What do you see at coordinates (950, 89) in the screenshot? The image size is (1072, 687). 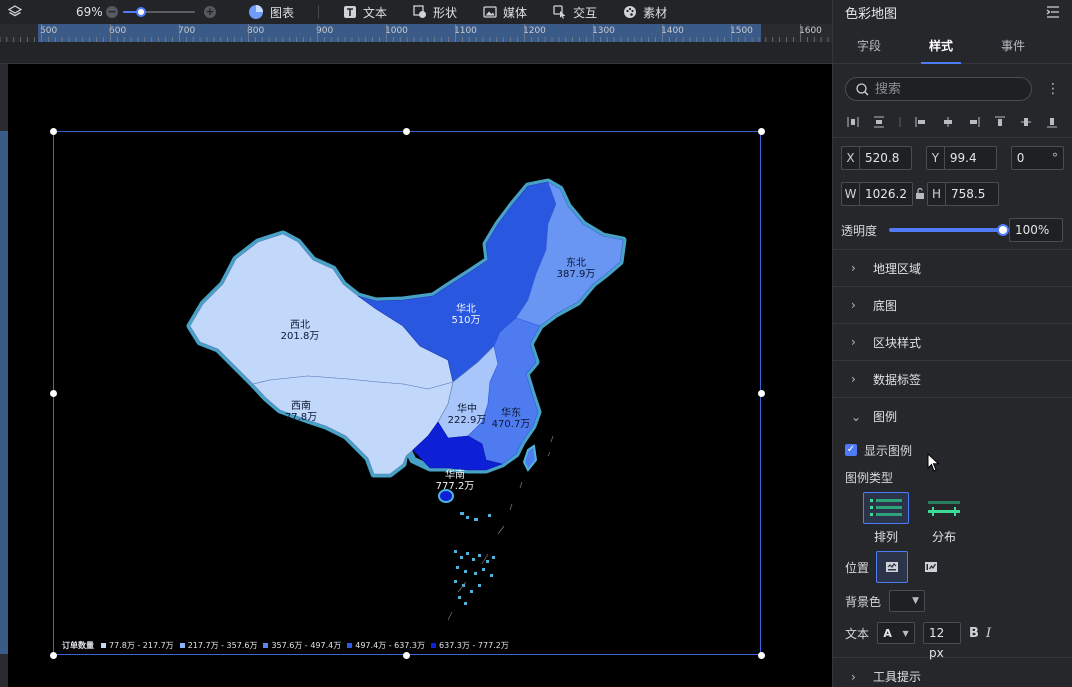 I see `search-input` at bounding box center [950, 89].